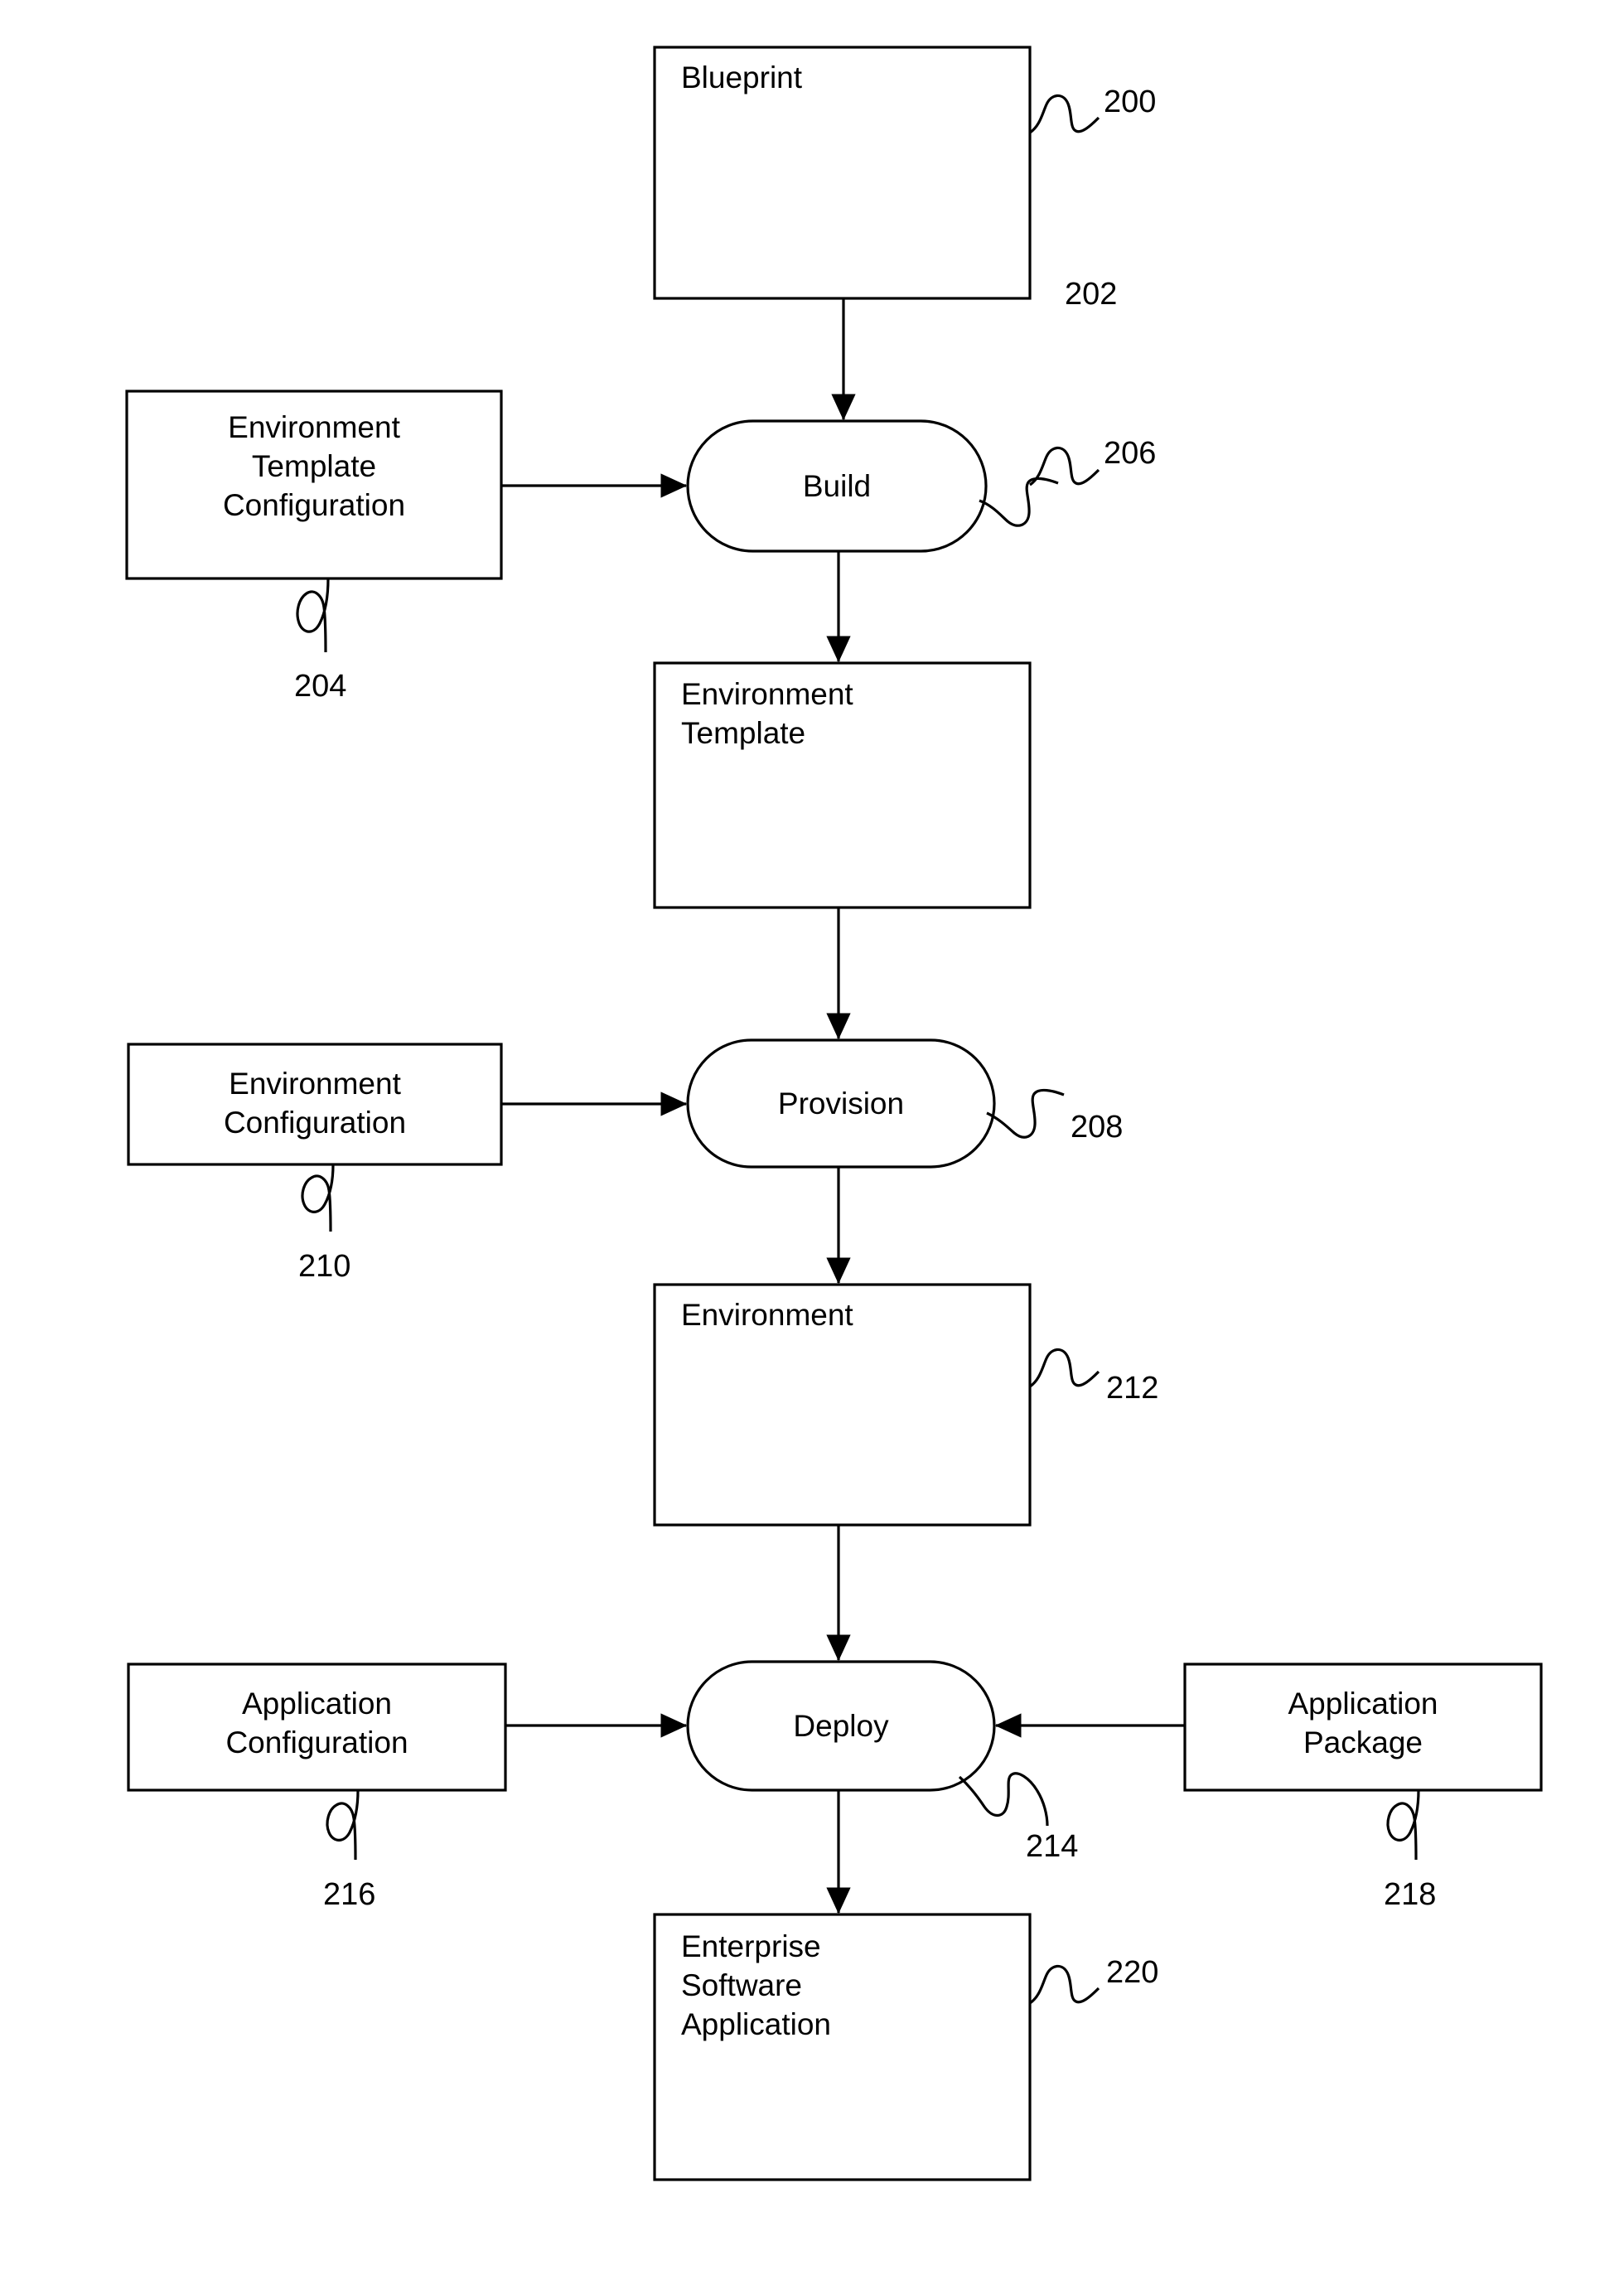 The height and width of the screenshot is (2270, 1624). Describe the element at coordinates (1130, 453) in the screenshot. I see `reference-numeral-206: 206` at that location.